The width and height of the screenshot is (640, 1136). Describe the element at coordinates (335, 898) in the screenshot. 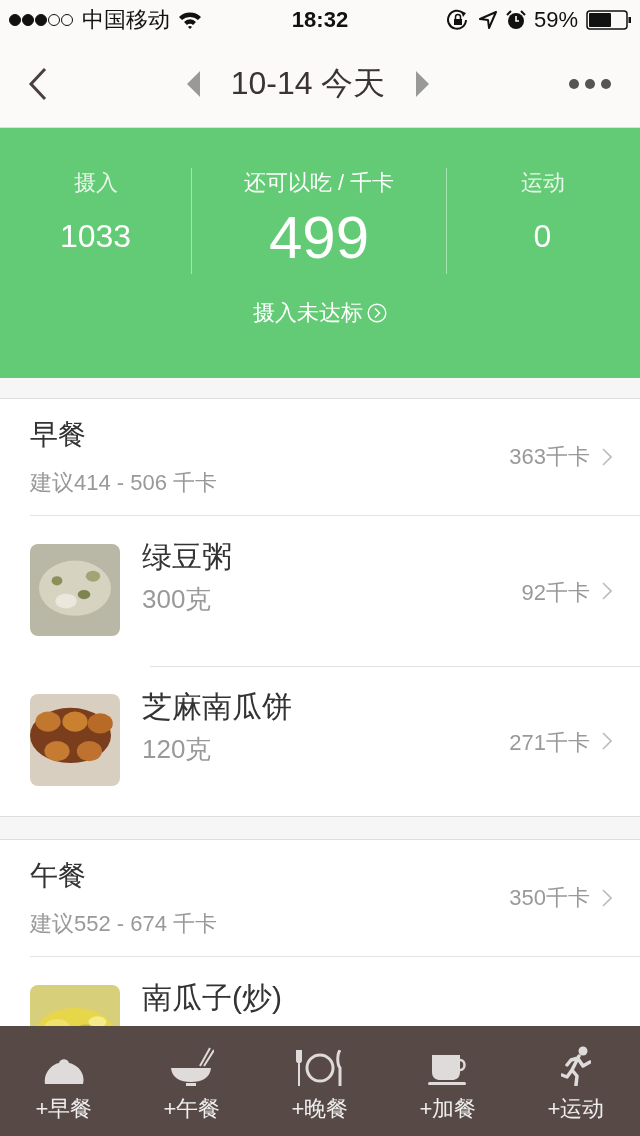

I see `meal-header-row: 午餐 建议552 - 674 千卡 350千卡` at that location.